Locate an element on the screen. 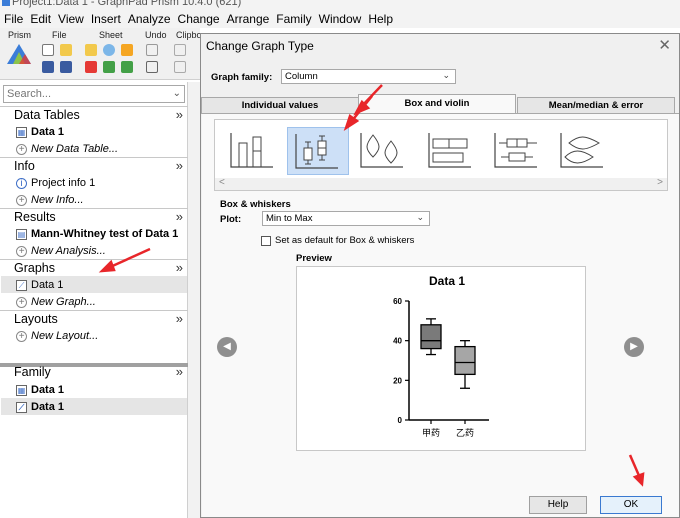 The width and height of the screenshot is (680, 518). sidebar-item-mann-whitney: ▤ Mann-Whitney test of Data 1 is located at coordinates (97, 234).